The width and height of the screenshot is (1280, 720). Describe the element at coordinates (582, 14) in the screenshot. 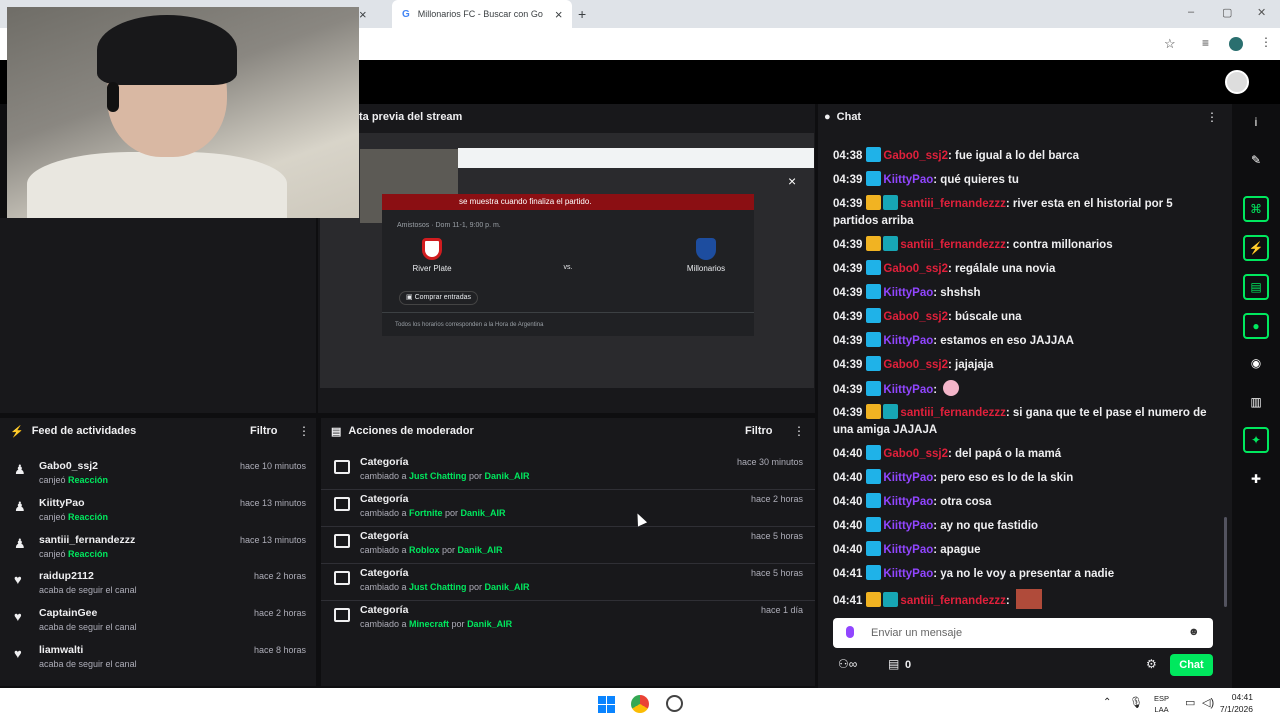

I see `plus-icon: +` at that location.